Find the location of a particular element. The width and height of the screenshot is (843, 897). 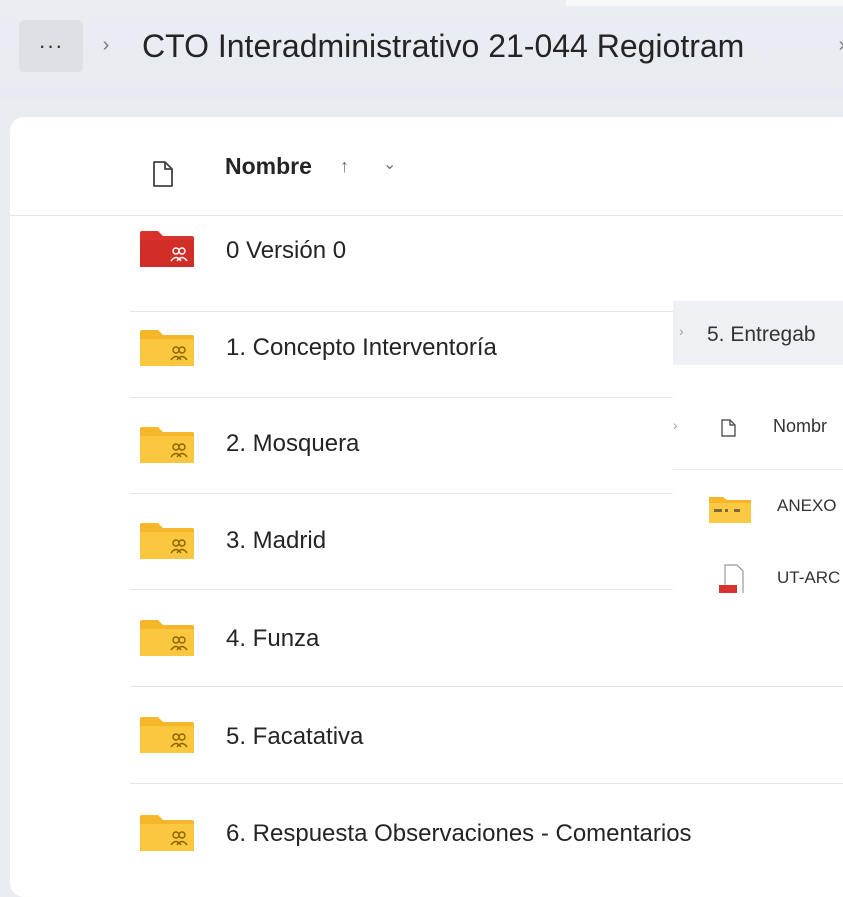

topbar-highlight is located at coordinates (704, 3).